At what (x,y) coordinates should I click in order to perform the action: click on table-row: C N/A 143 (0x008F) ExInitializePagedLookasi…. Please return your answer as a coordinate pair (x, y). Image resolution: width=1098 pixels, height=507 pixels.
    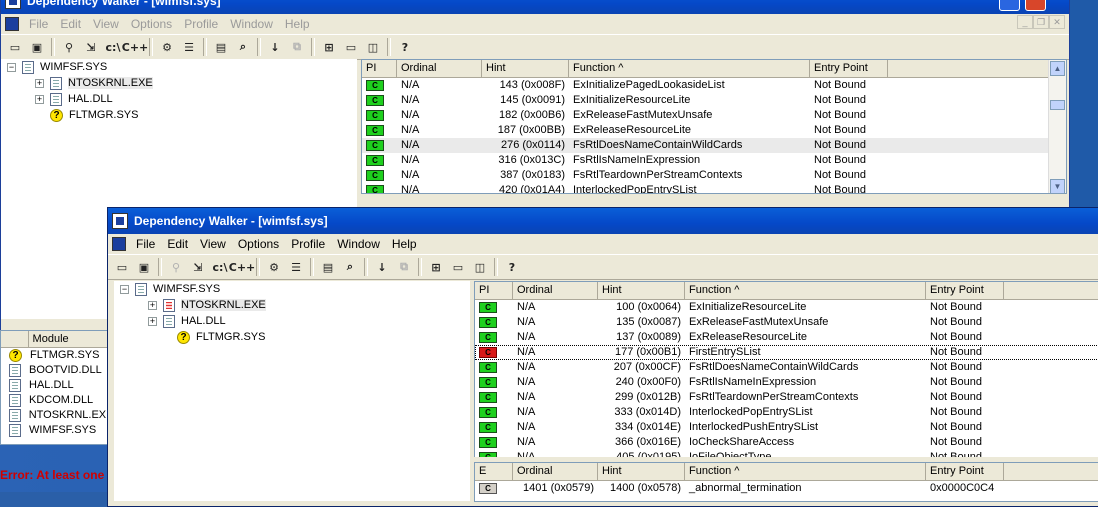
    Looking at the image, I should click on (714, 85).